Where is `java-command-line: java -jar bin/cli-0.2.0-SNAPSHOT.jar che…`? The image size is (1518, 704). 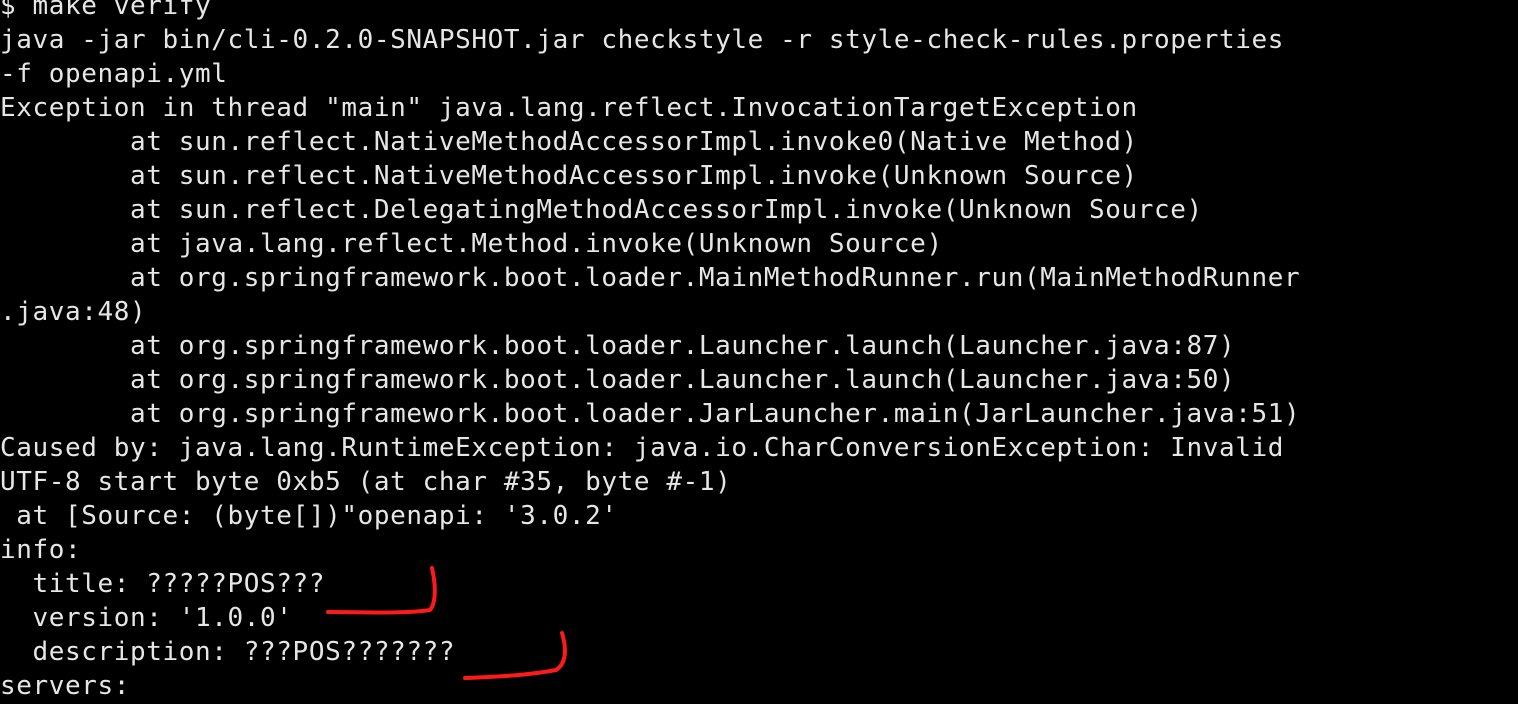 java-command-line: java -jar bin/cli-0.2.0-SNAPSHOT.jar che… is located at coordinates (642, 40).